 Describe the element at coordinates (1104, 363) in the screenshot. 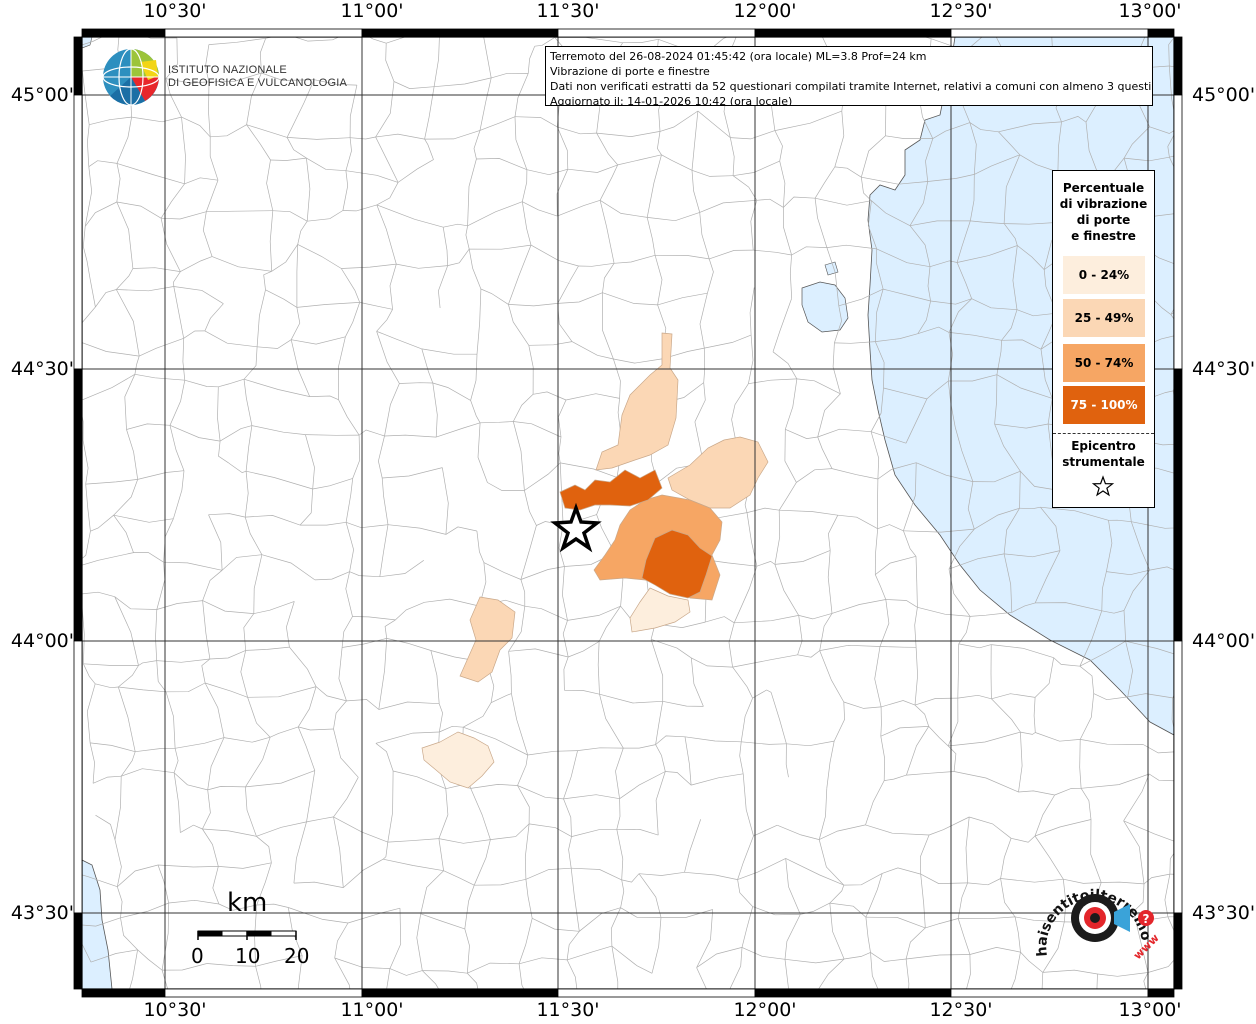

I see `legend-swatch-50-74: 50 - 74%` at that location.